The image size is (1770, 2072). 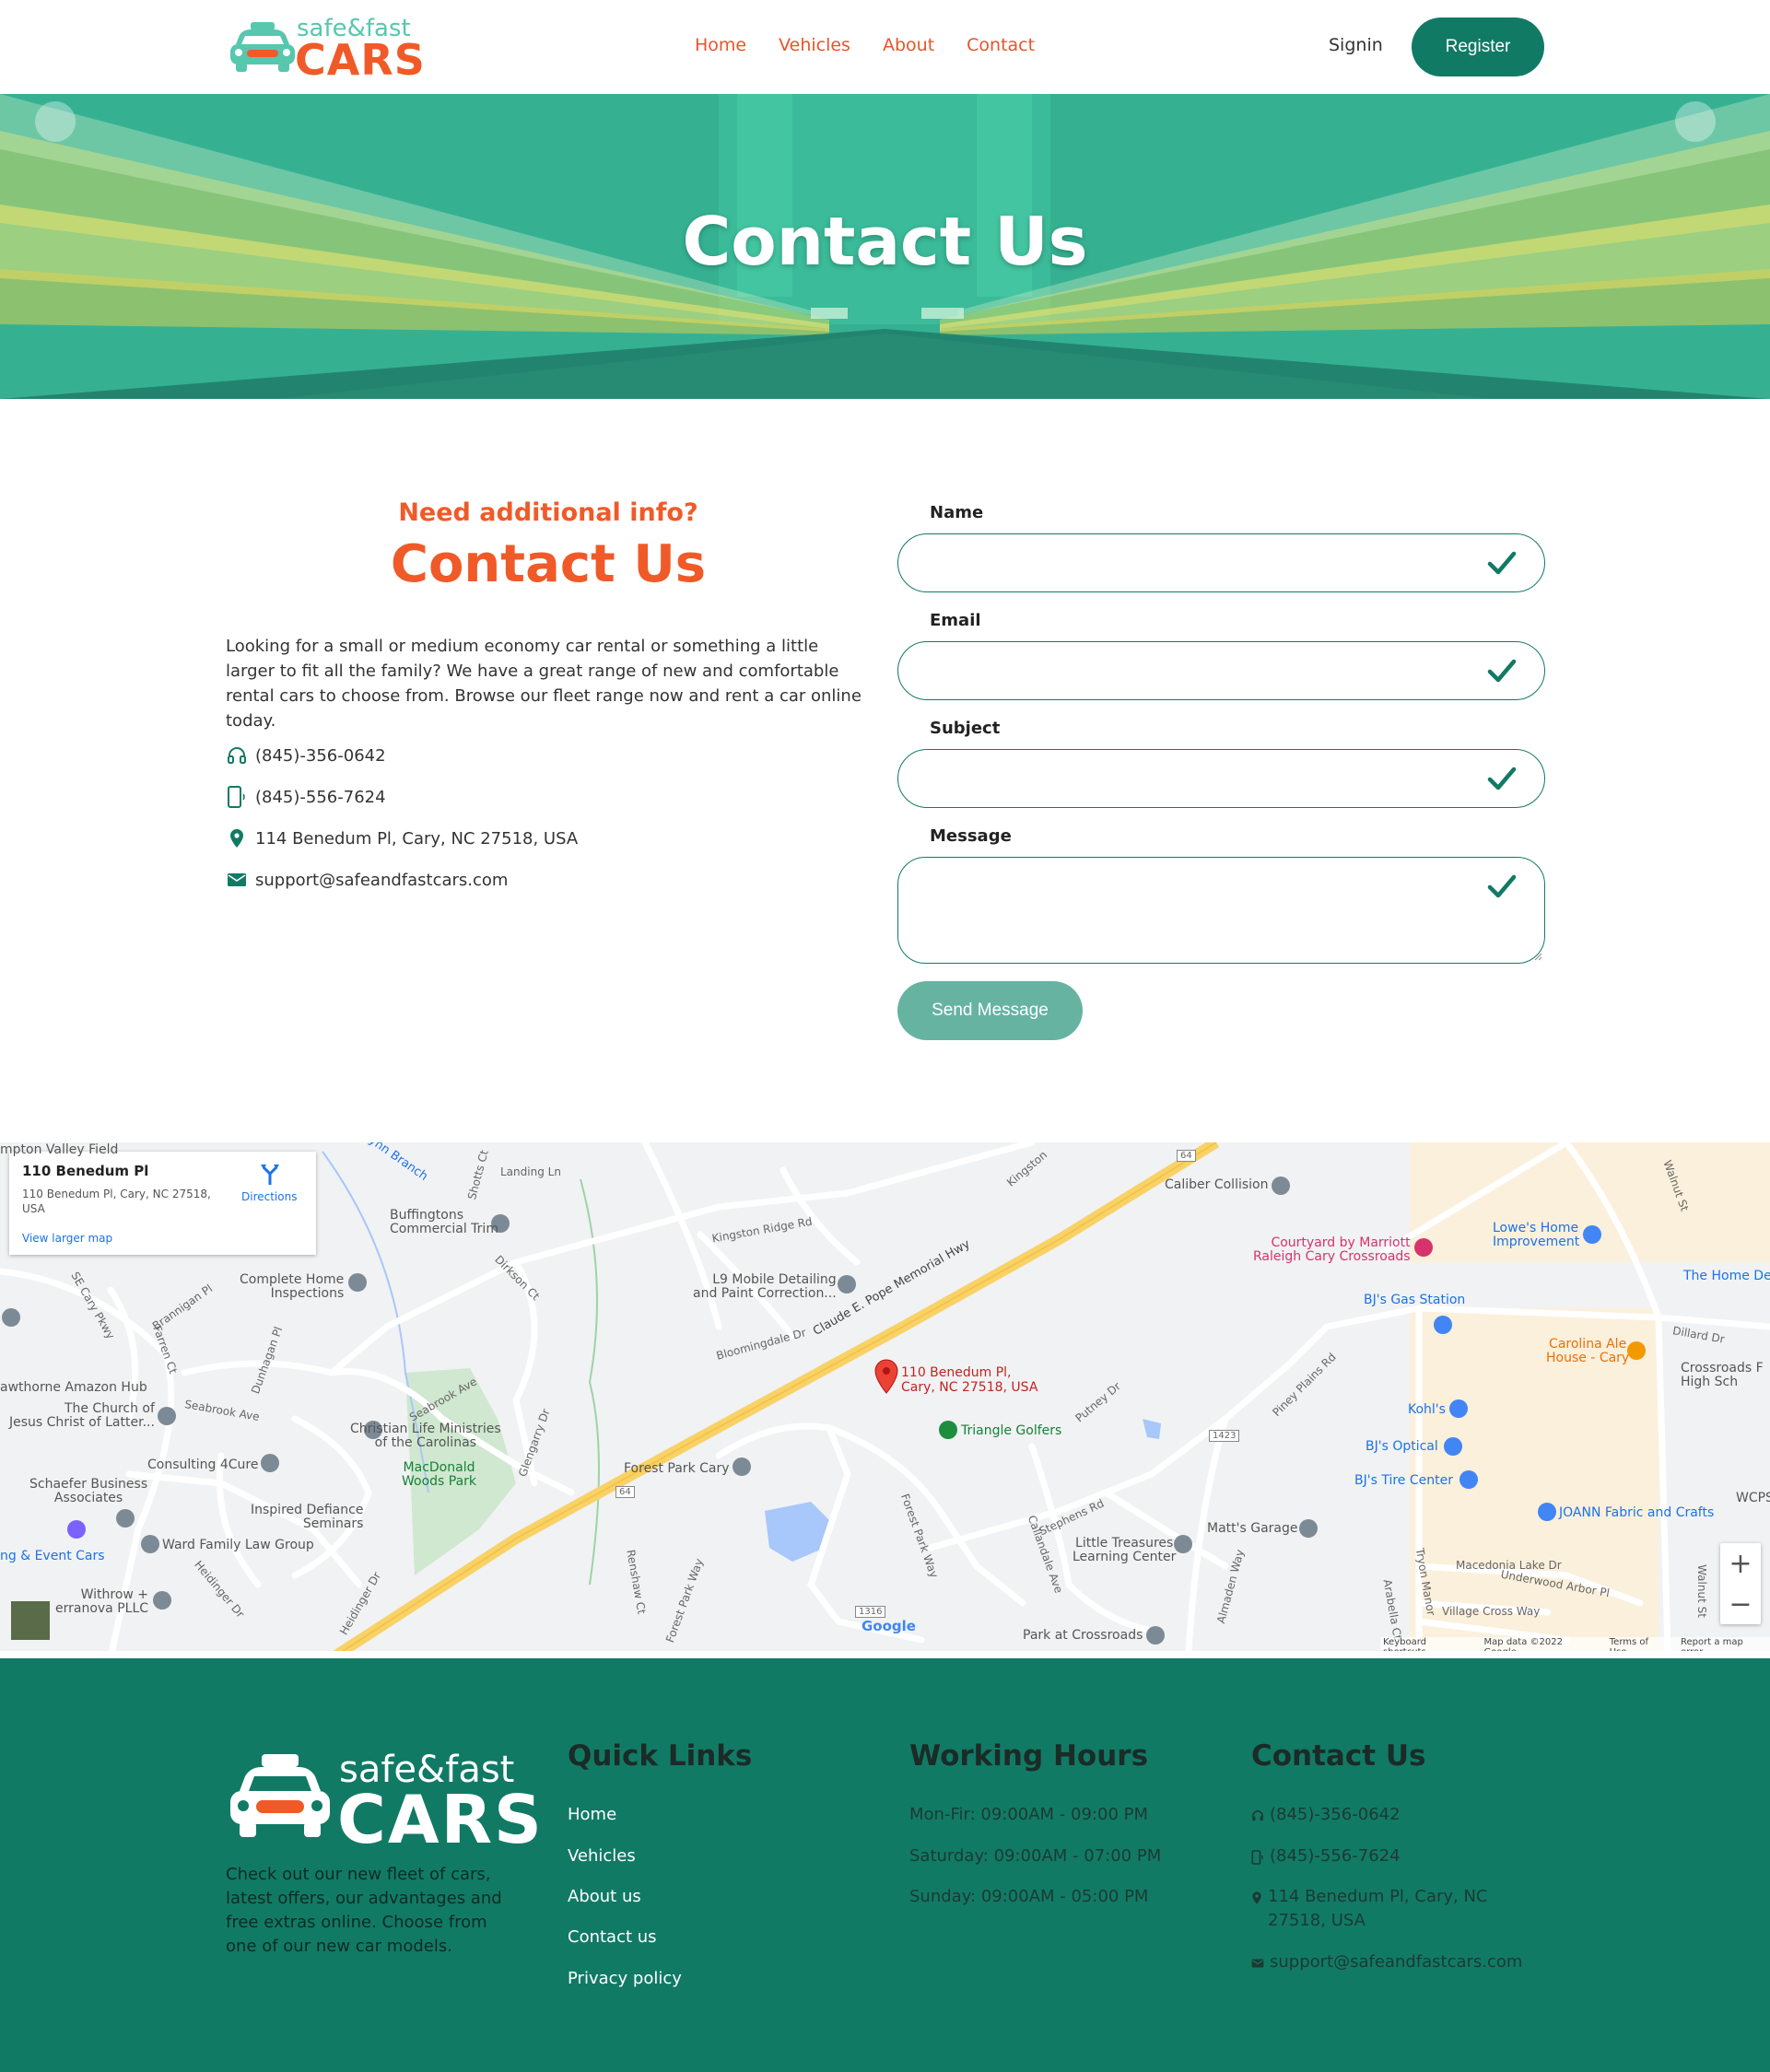 What do you see at coordinates (116, 1201) in the screenshot?
I see `map-card-address: 110 Benedum Pl, Cary, NC 27518, USA` at bounding box center [116, 1201].